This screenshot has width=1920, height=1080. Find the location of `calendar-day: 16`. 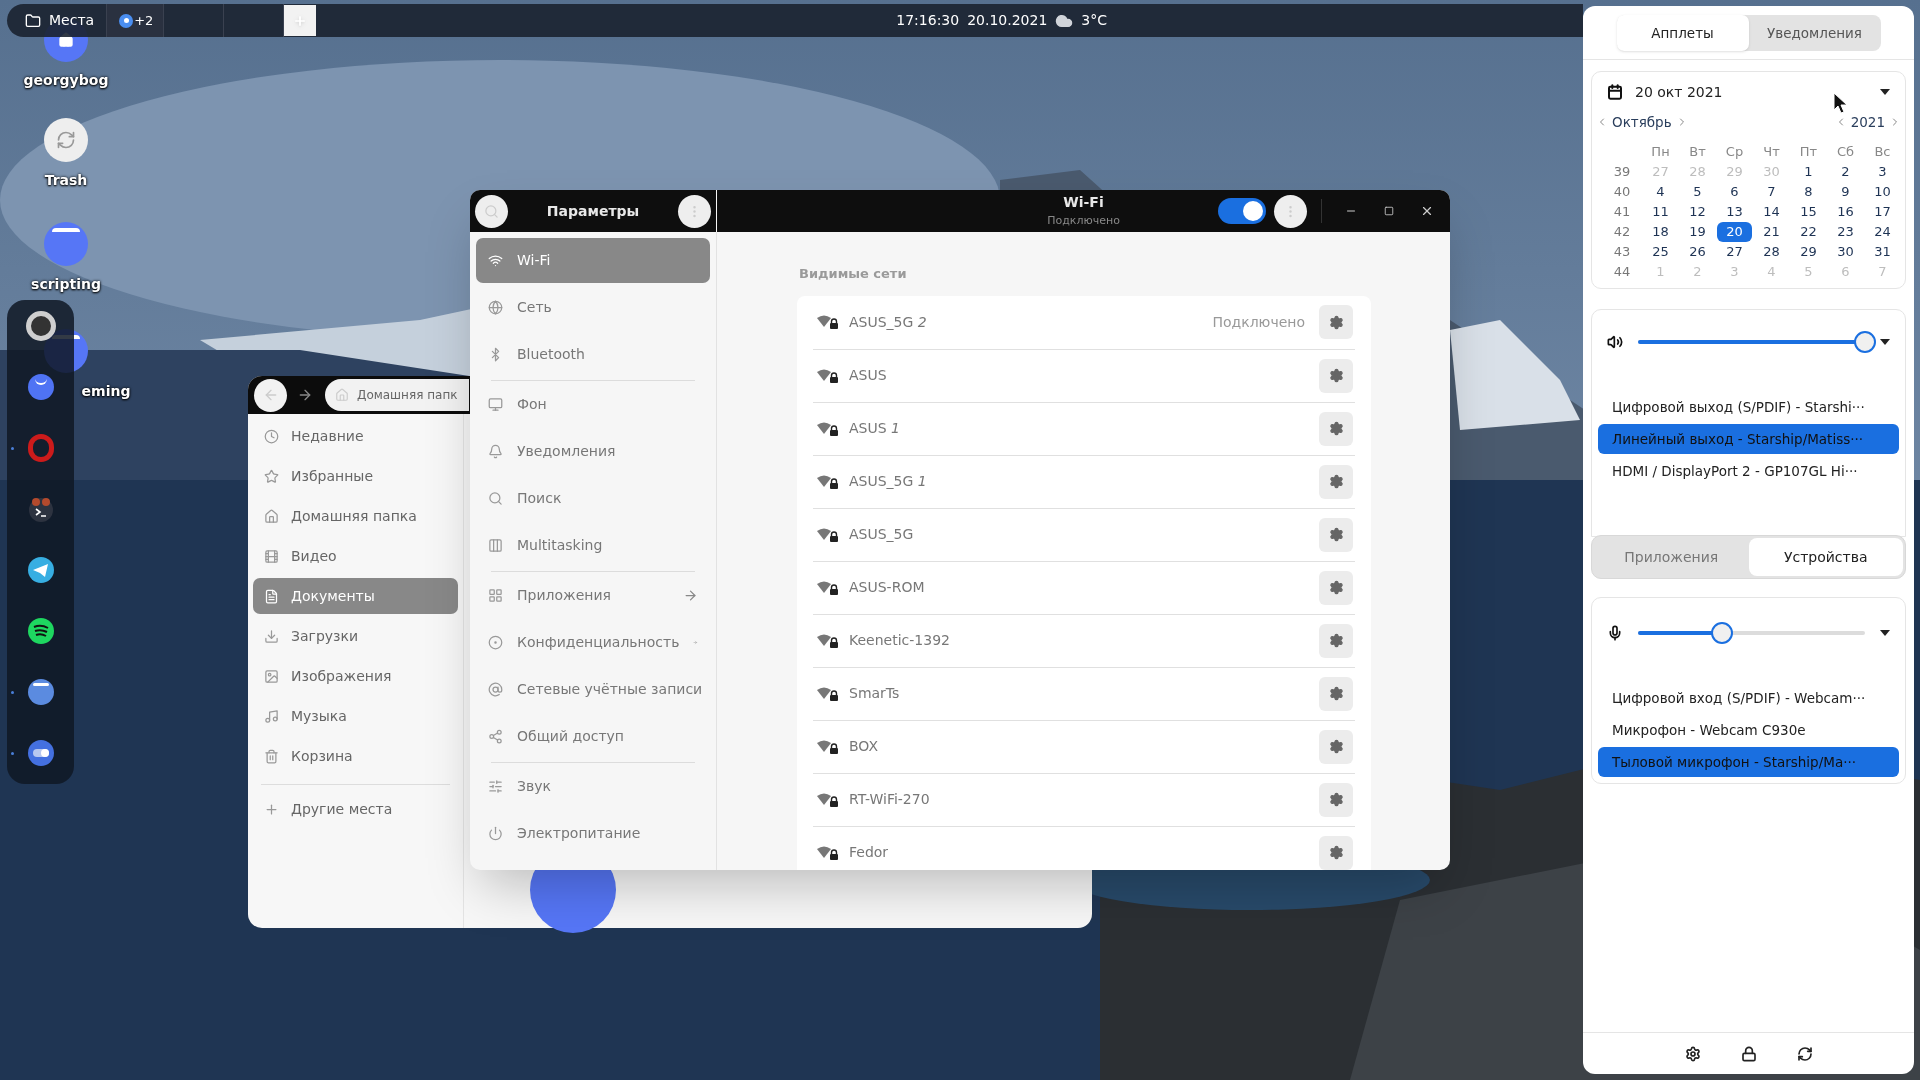

calendar-day: 16 is located at coordinates (1845, 212).